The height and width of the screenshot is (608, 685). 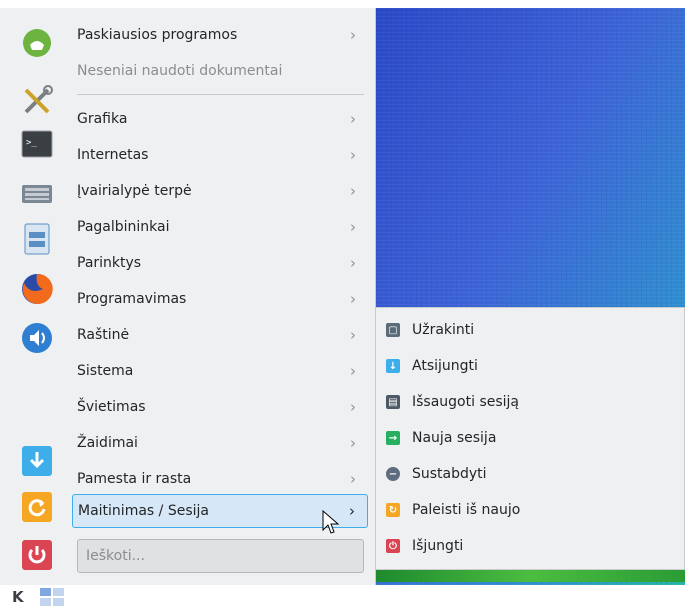 What do you see at coordinates (445, 366) in the screenshot?
I see `submenu-item-label: Atsijungti` at bounding box center [445, 366].